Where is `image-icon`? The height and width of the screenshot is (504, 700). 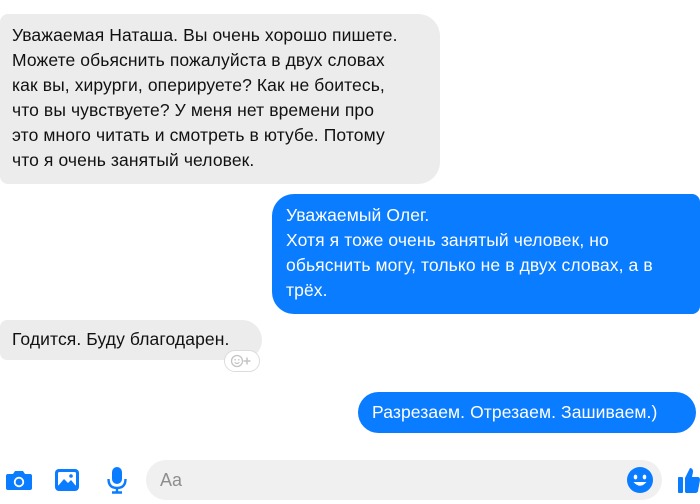
image-icon is located at coordinates (67, 480).